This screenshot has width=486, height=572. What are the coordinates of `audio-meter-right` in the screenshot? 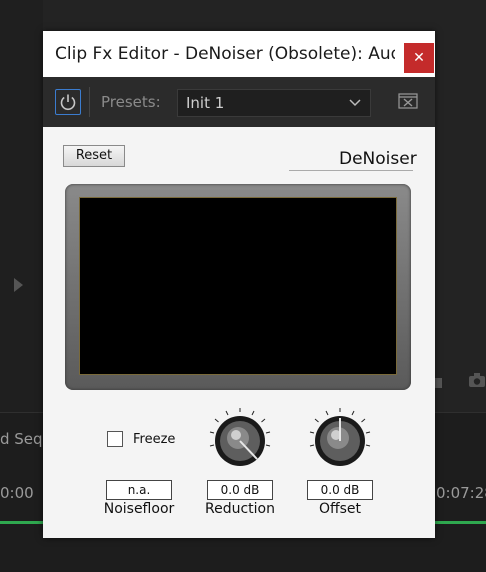 It's located at (460, 522).